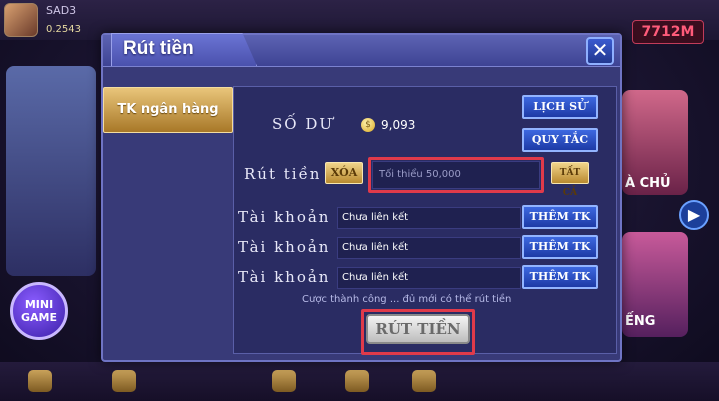 This screenshot has height=401, width=719. I want to click on account-label-2: Tài khoản 2, so click(293, 247).